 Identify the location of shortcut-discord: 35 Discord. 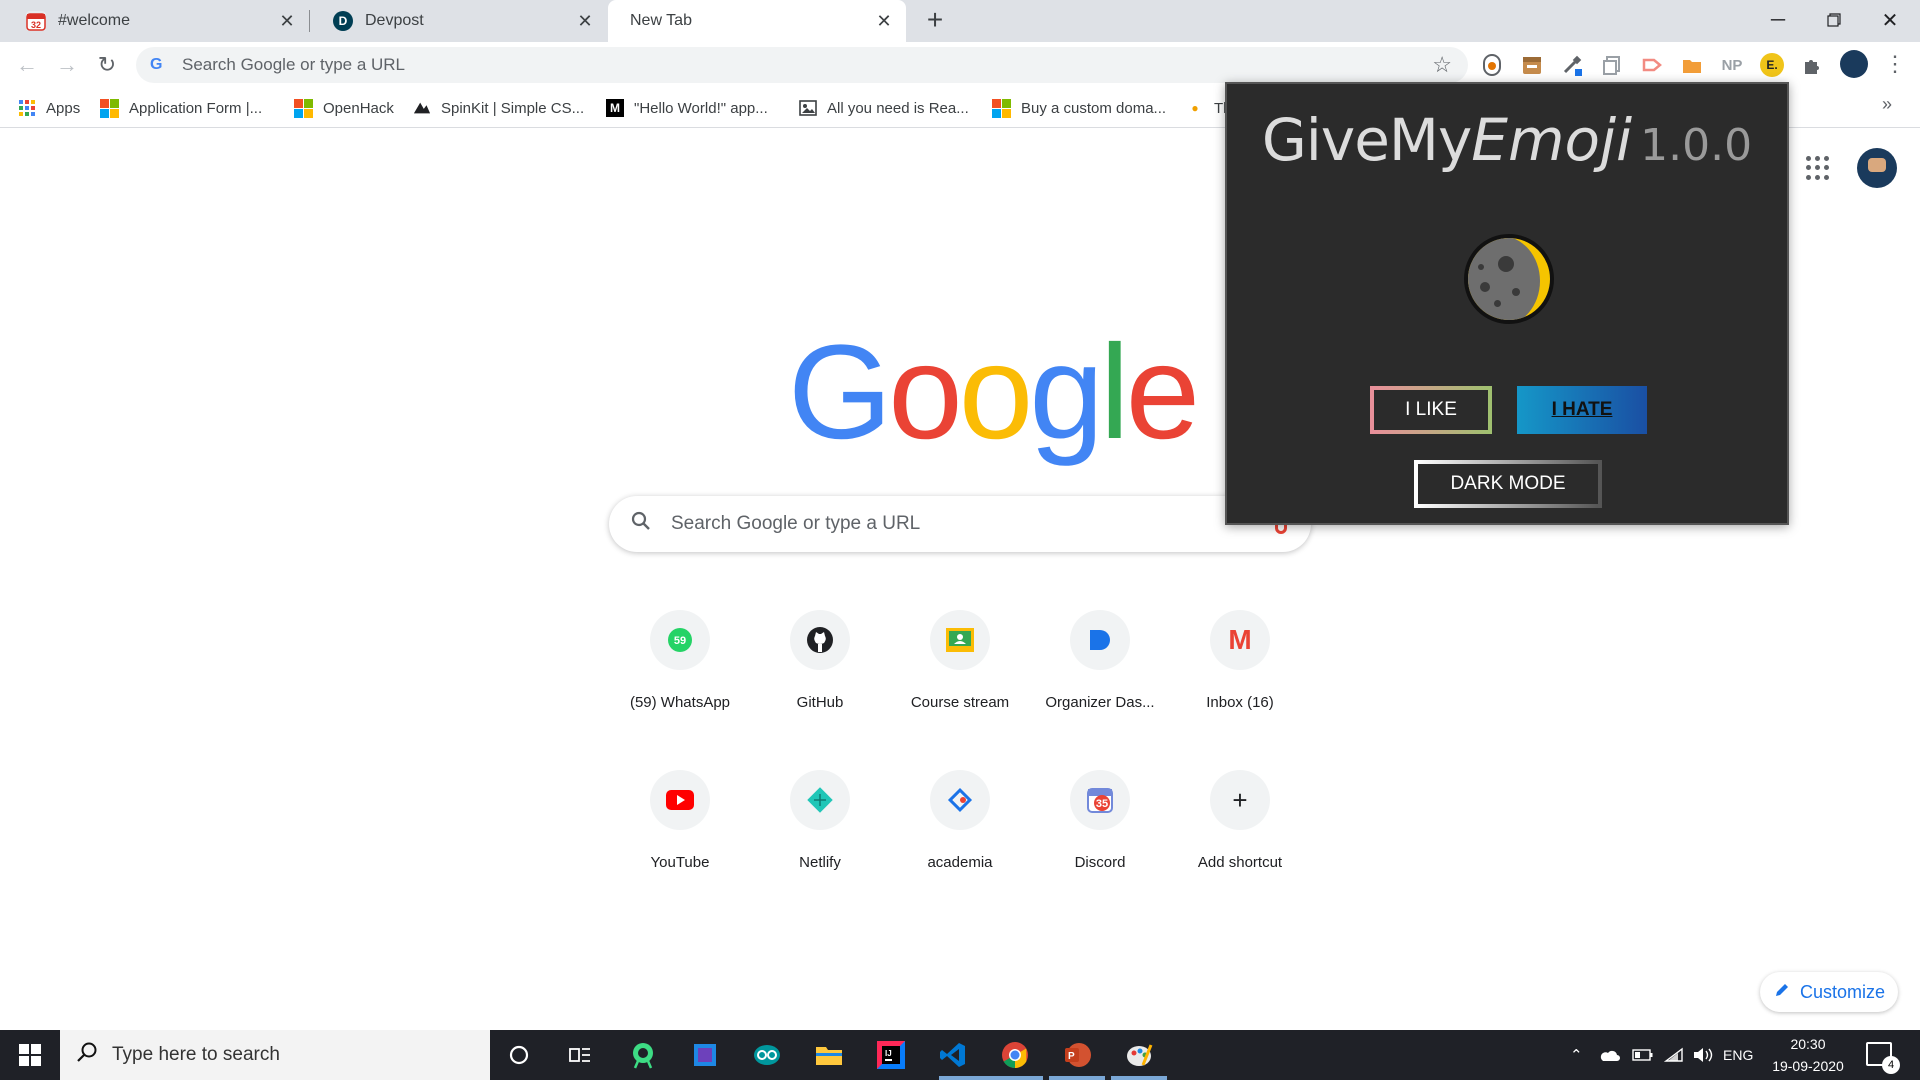
(1100, 845).